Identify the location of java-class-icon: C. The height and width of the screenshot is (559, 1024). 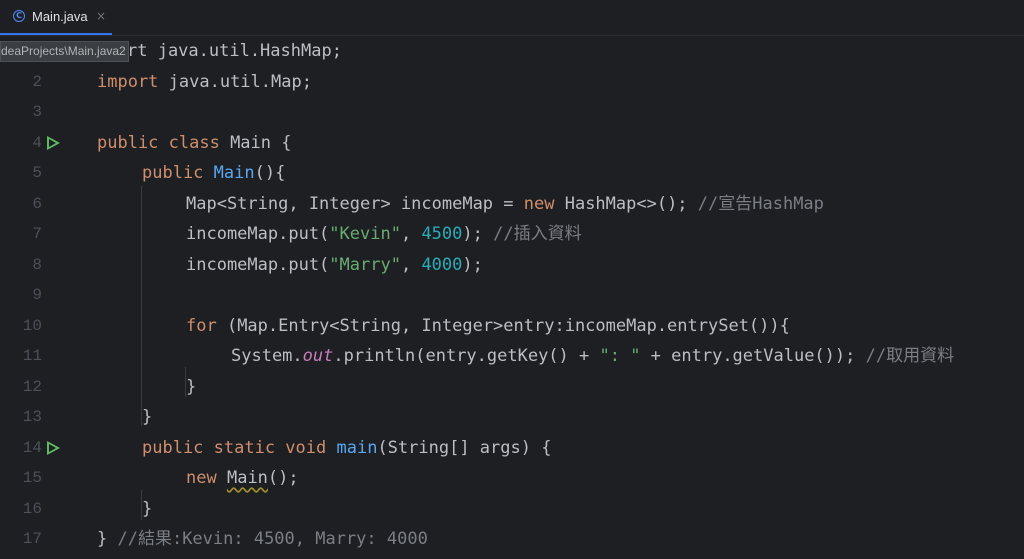
(19, 16).